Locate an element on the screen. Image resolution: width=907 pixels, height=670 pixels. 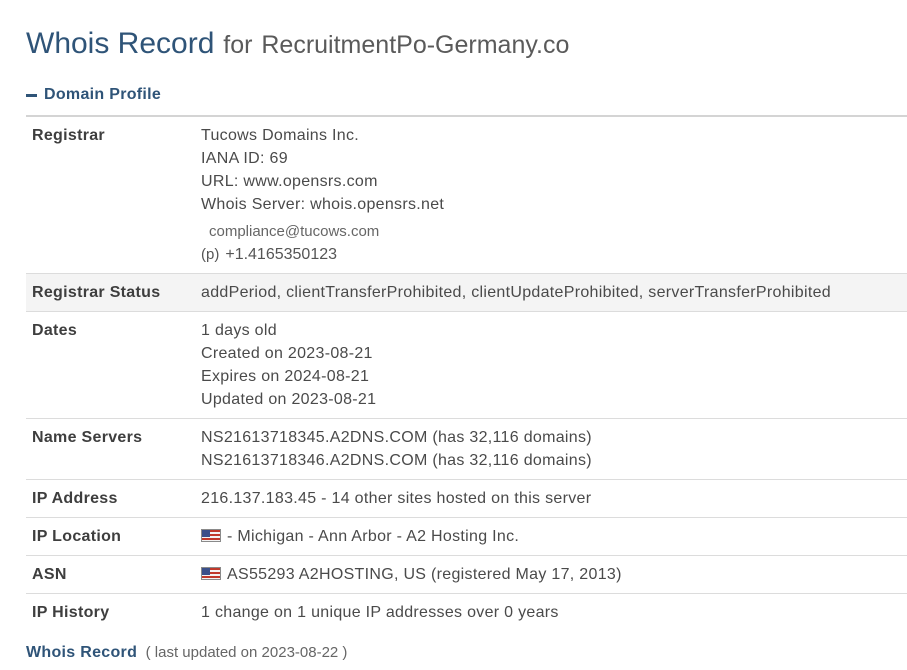
ip-location-key: IP Location is located at coordinates (77, 536).